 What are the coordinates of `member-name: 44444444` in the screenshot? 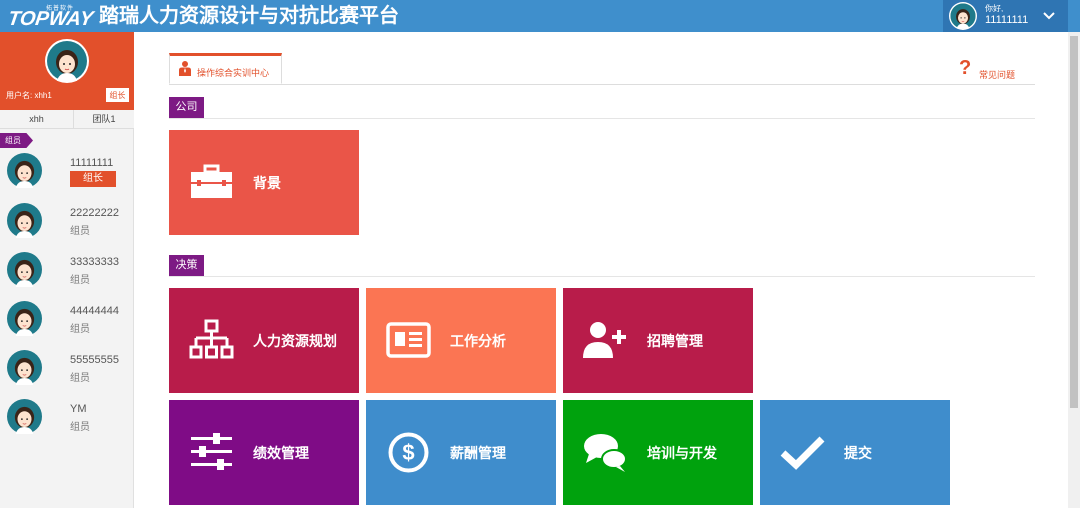 It's located at (94, 311).